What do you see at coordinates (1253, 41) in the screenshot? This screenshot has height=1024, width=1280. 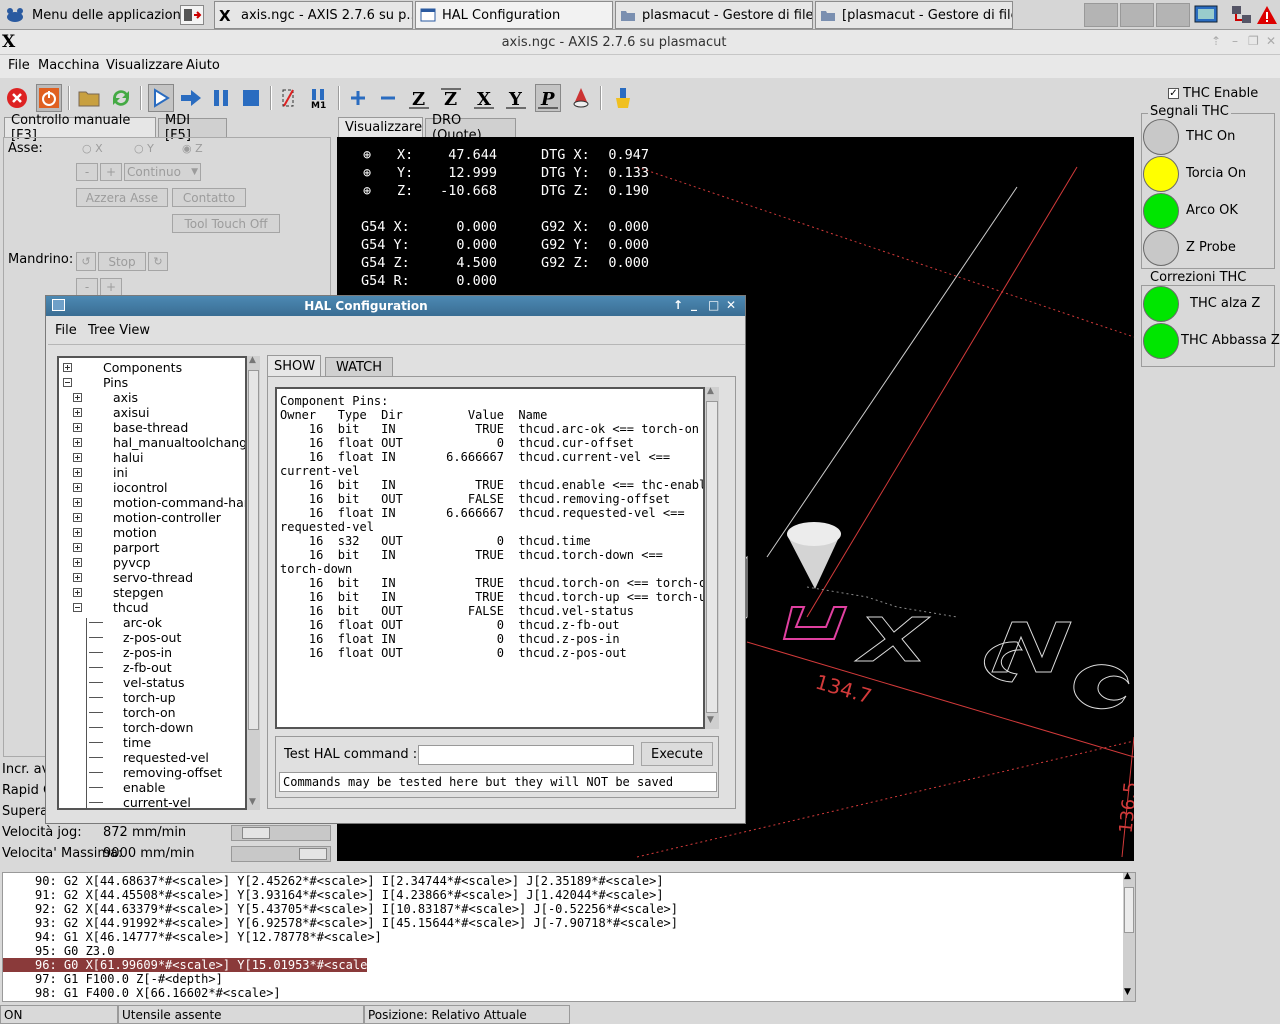 I see `maximize-icon: ❐` at bounding box center [1253, 41].